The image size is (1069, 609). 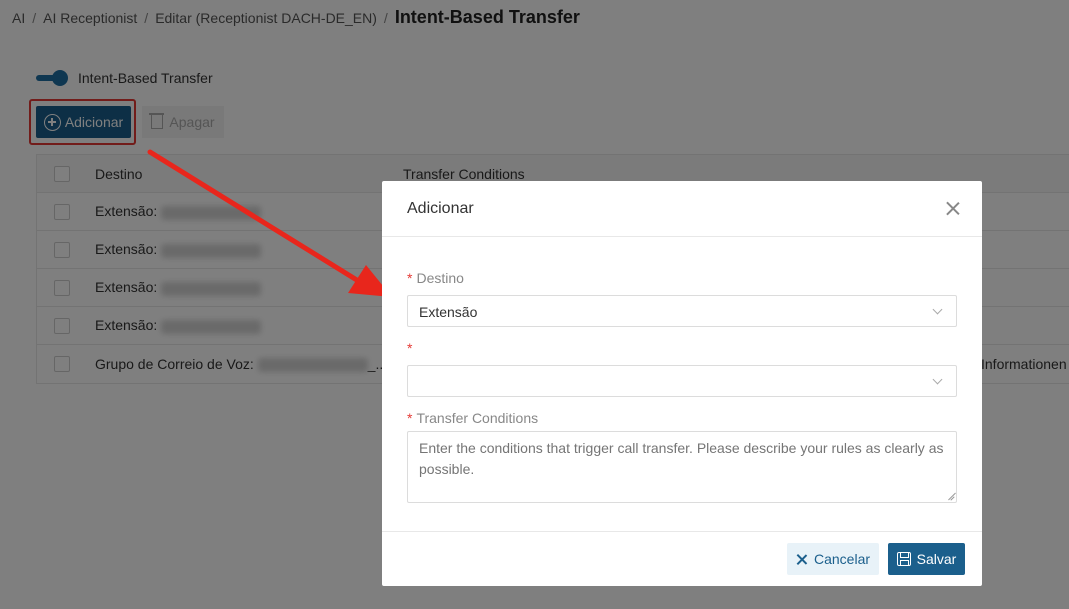 I want to click on destino-select-value: Extensão, so click(x=448, y=312).